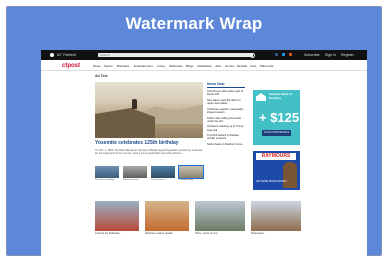 The image size is (390, 262). I want to click on frame-title: Watermark Wrap, so click(194, 23).